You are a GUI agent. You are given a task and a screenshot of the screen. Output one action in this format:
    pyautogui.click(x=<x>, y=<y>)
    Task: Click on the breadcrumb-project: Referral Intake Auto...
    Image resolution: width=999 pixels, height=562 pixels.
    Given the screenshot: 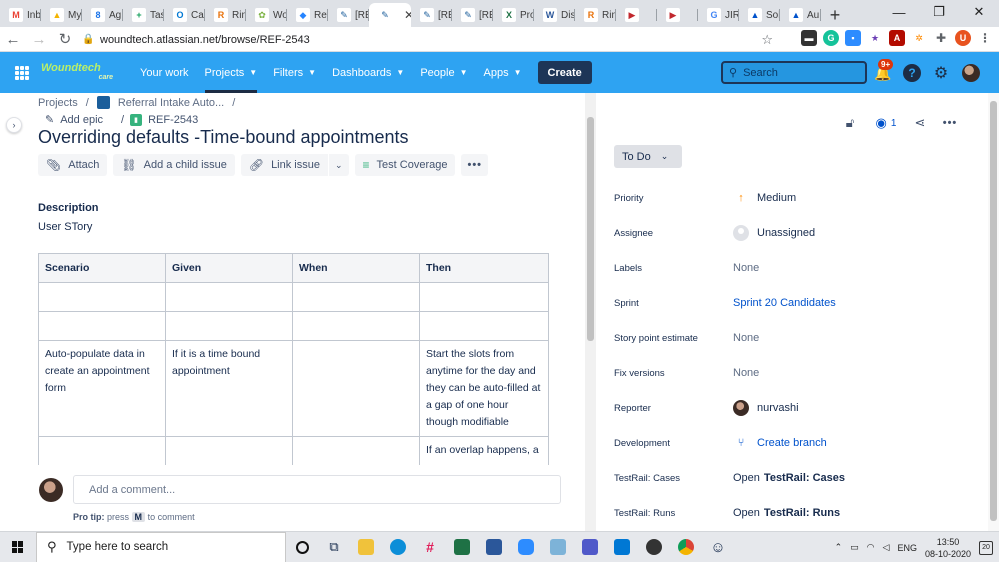 What is the action you would take?
    pyautogui.click(x=171, y=103)
    